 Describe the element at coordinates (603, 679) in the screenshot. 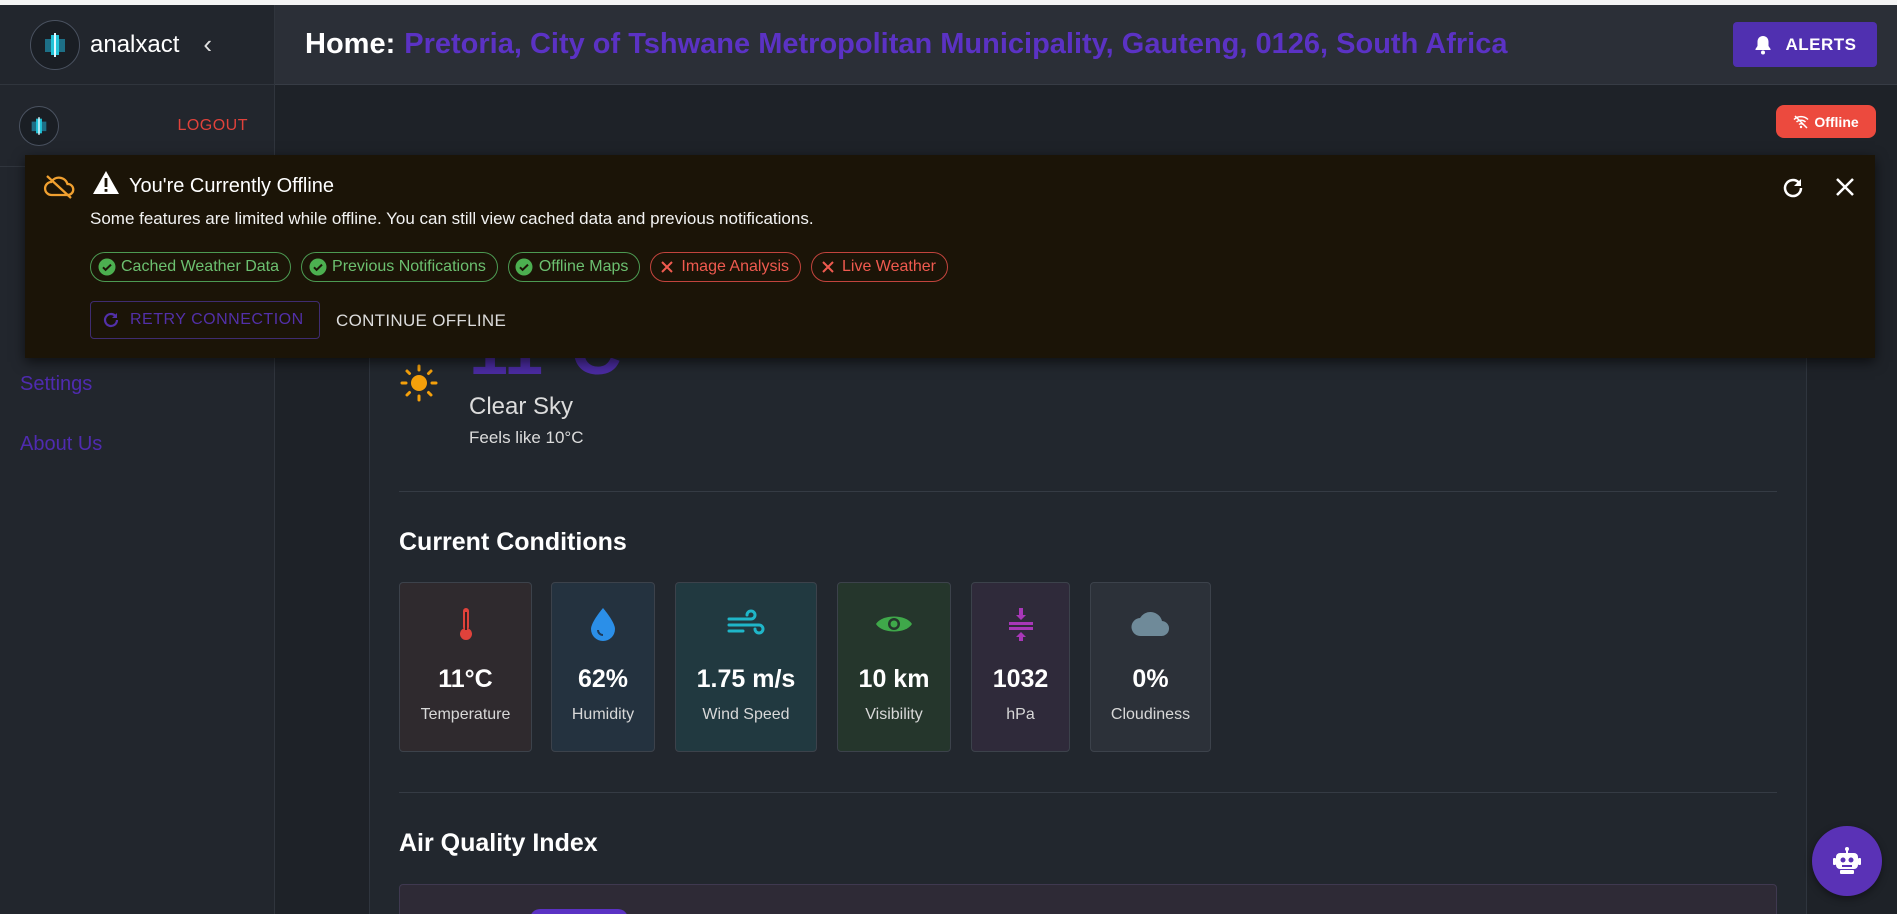

I see `humidity-value: 62%` at that location.